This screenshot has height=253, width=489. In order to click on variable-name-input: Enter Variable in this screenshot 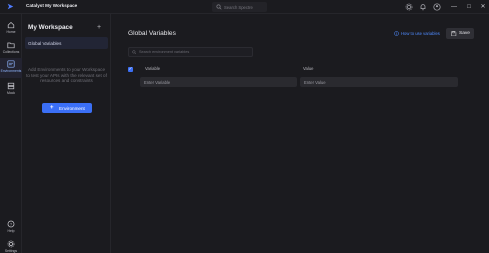, I will do `click(218, 82)`.